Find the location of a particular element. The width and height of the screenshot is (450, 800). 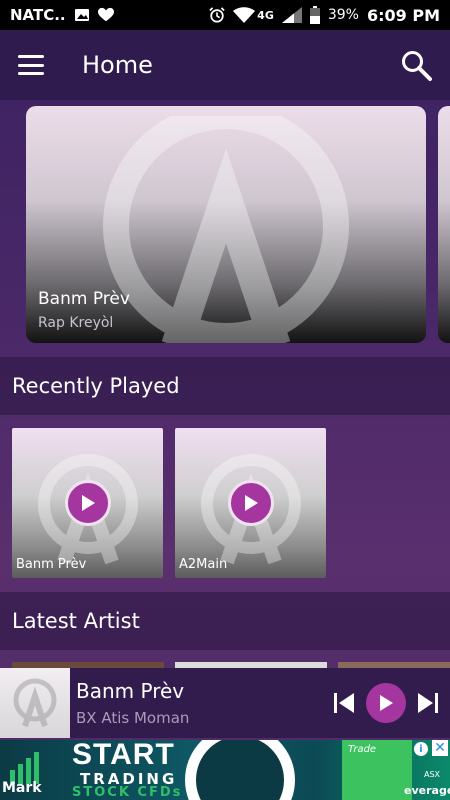

recently-played-header: Recently Played is located at coordinates (225, 386).